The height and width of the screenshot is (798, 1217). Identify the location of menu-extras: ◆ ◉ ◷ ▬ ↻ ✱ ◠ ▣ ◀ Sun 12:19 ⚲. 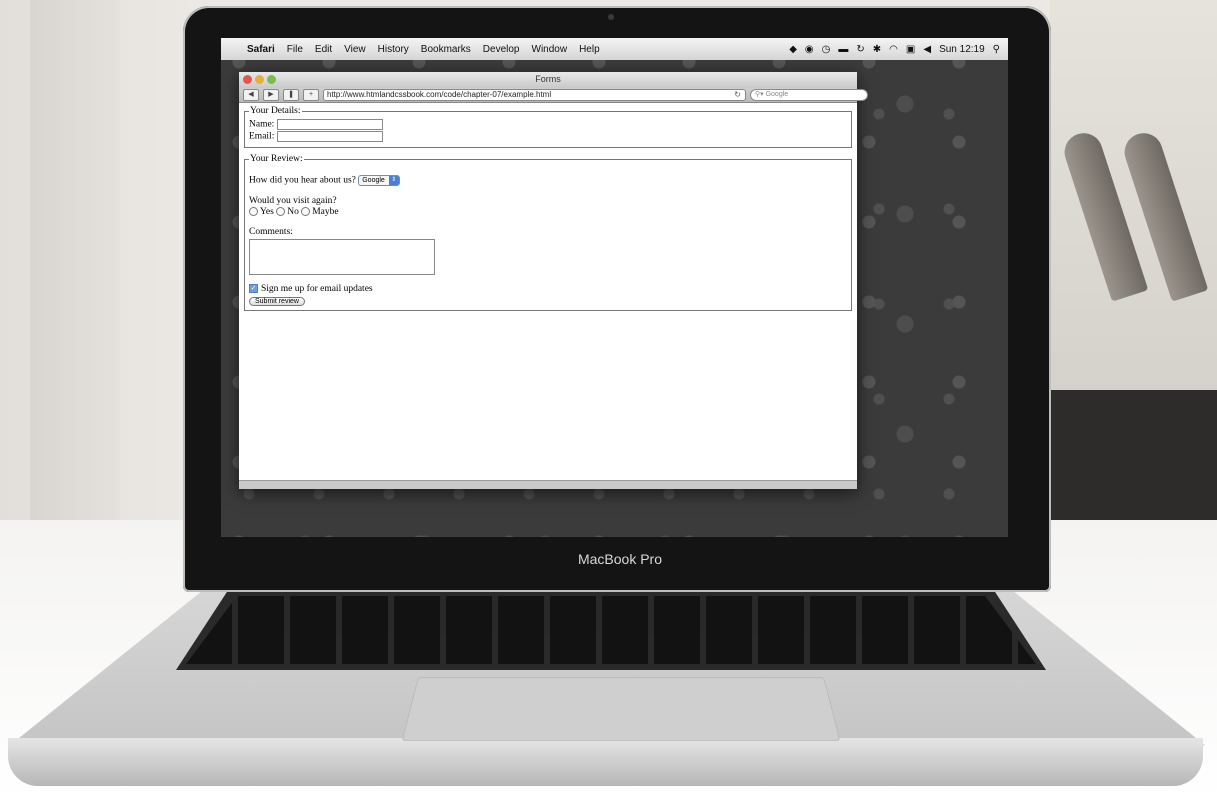
(890, 49).